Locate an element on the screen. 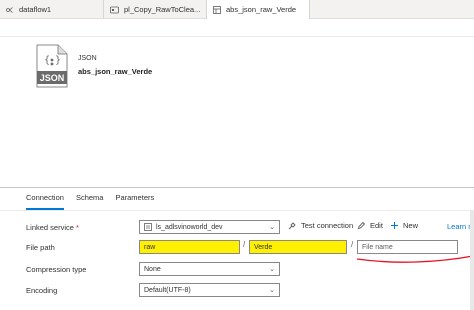 This screenshot has width=474, height=310. compression-type-value: None is located at coordinates (152, 269).